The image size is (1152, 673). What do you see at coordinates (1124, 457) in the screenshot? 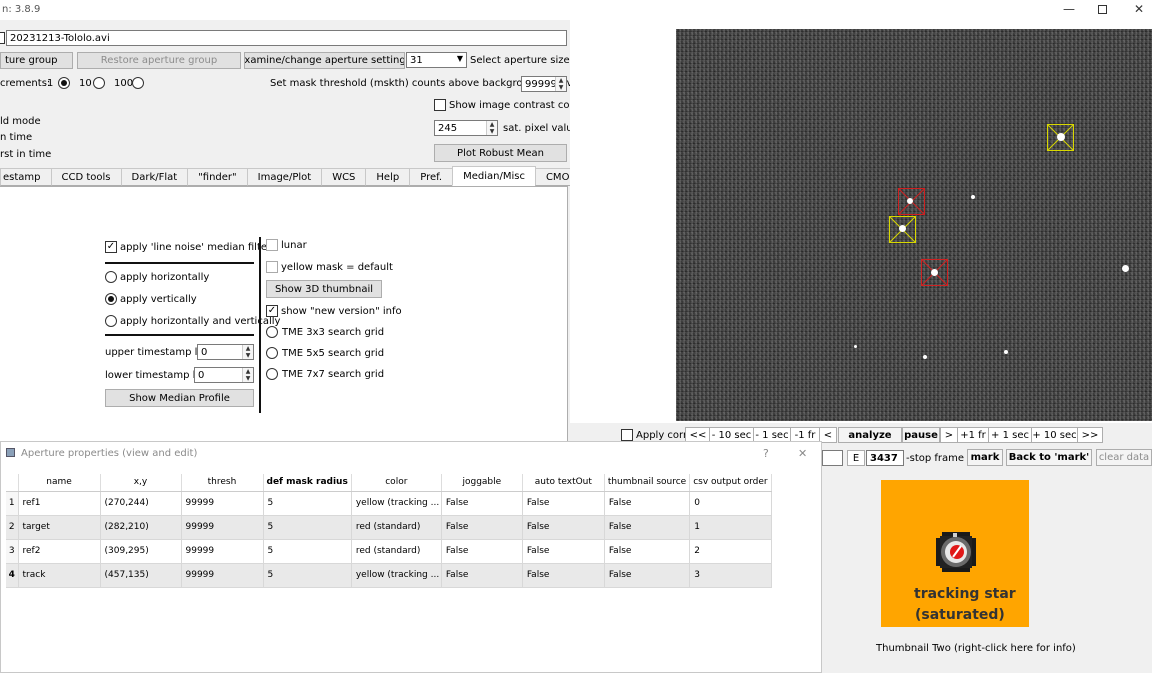
I see `clear-data-button: clear data` at bounding box center [1124, 457].